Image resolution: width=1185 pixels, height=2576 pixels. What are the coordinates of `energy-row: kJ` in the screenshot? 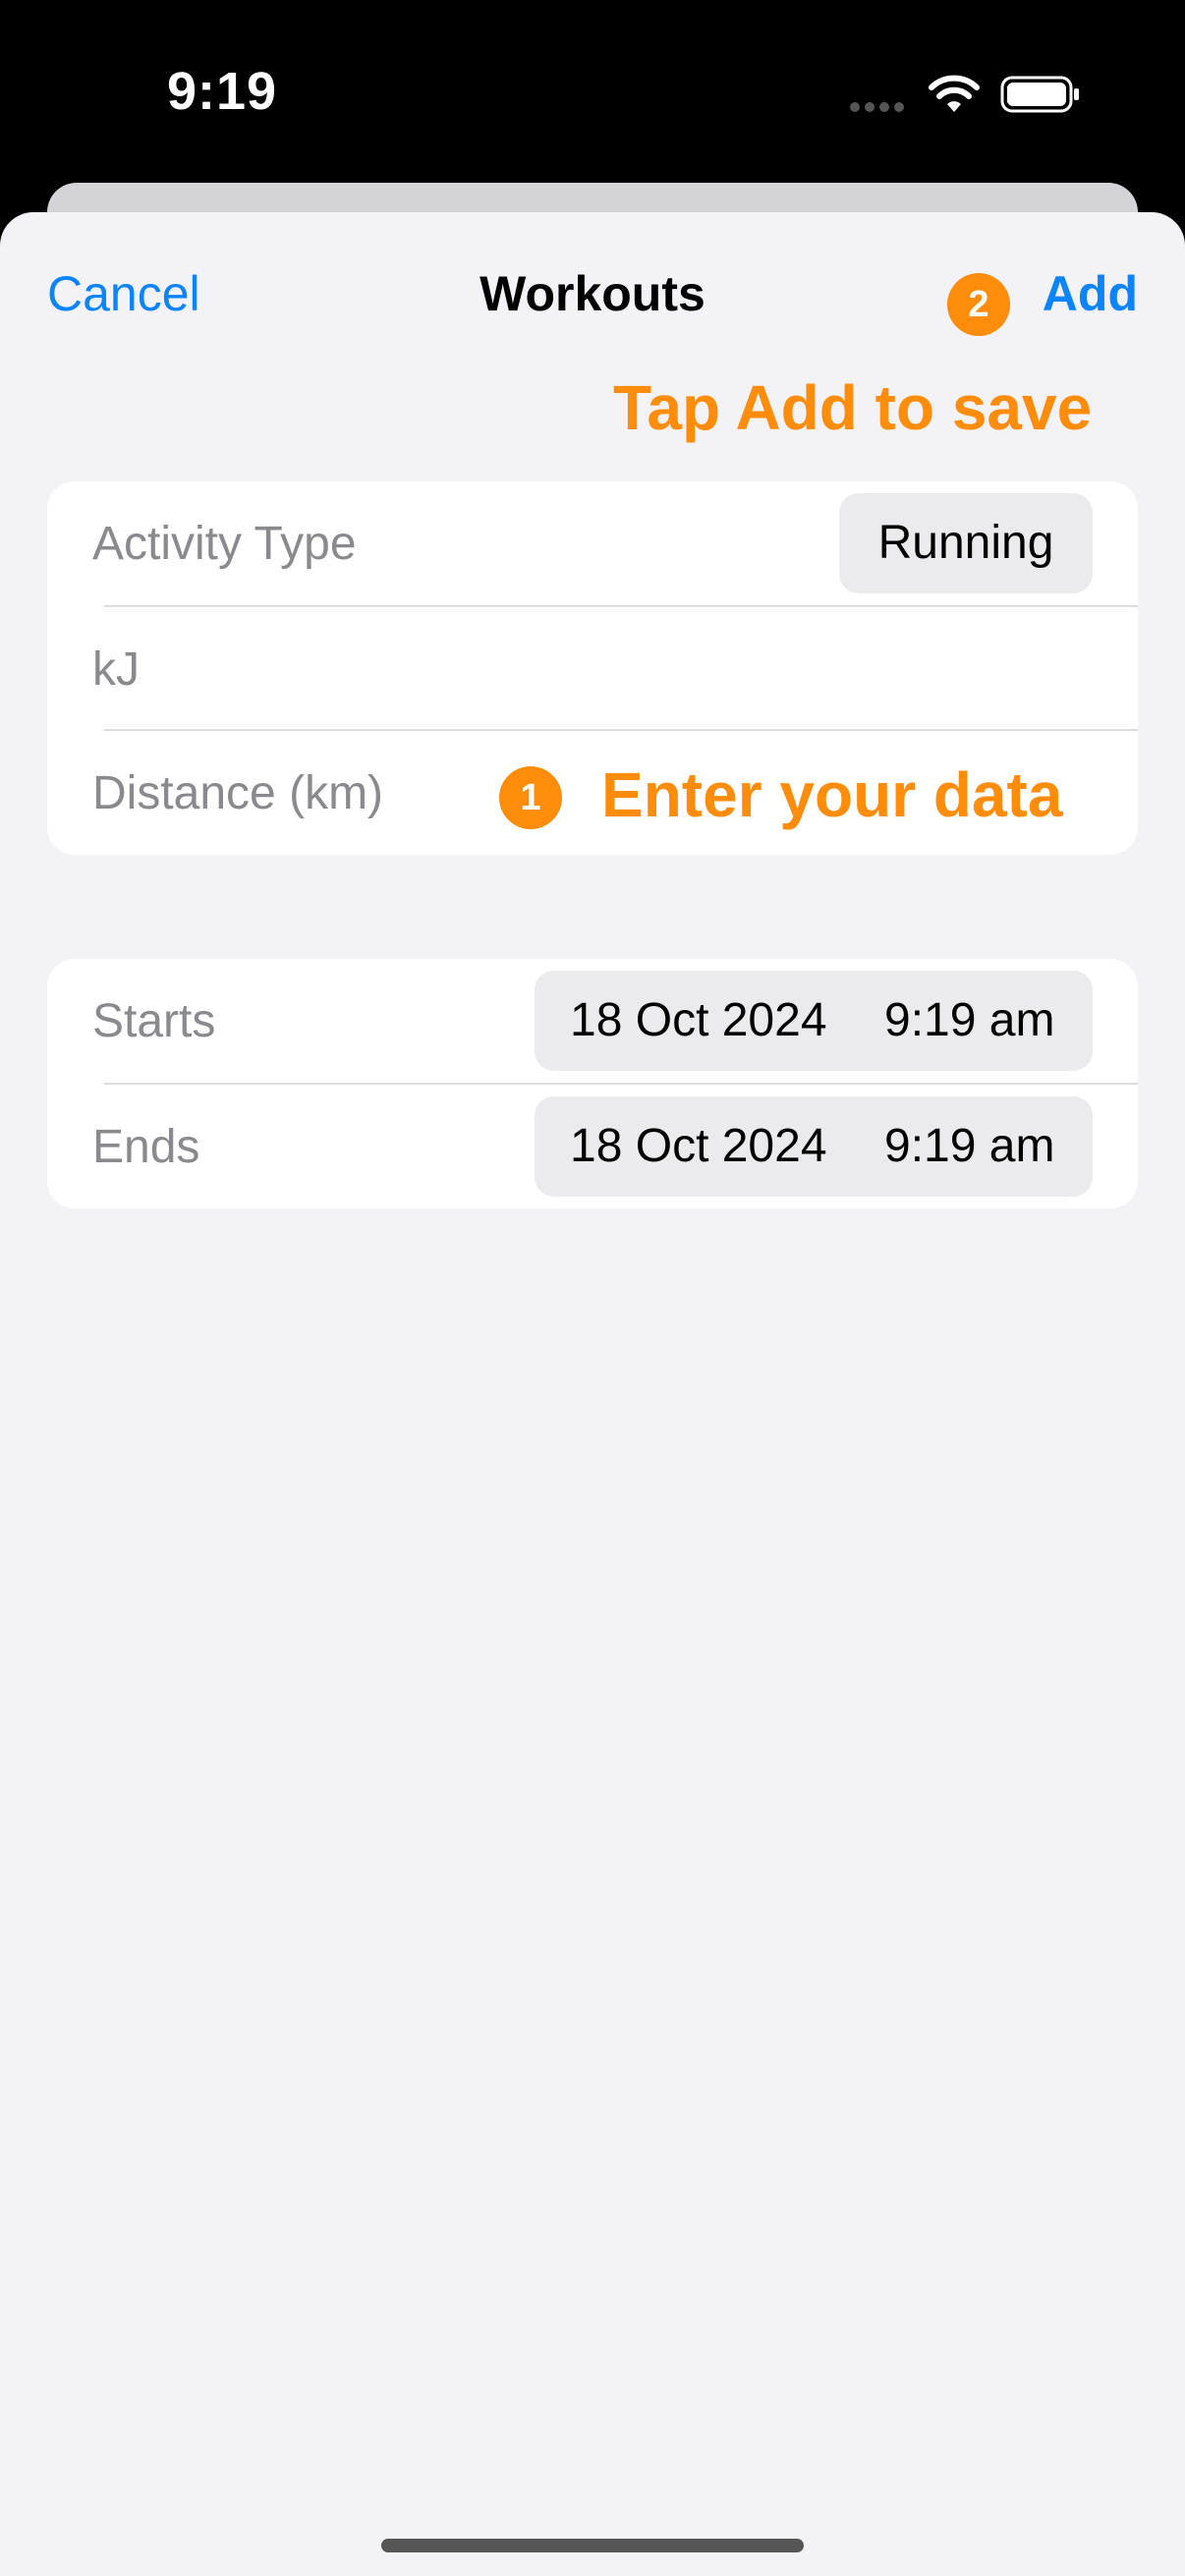 It's located at (592, 669).